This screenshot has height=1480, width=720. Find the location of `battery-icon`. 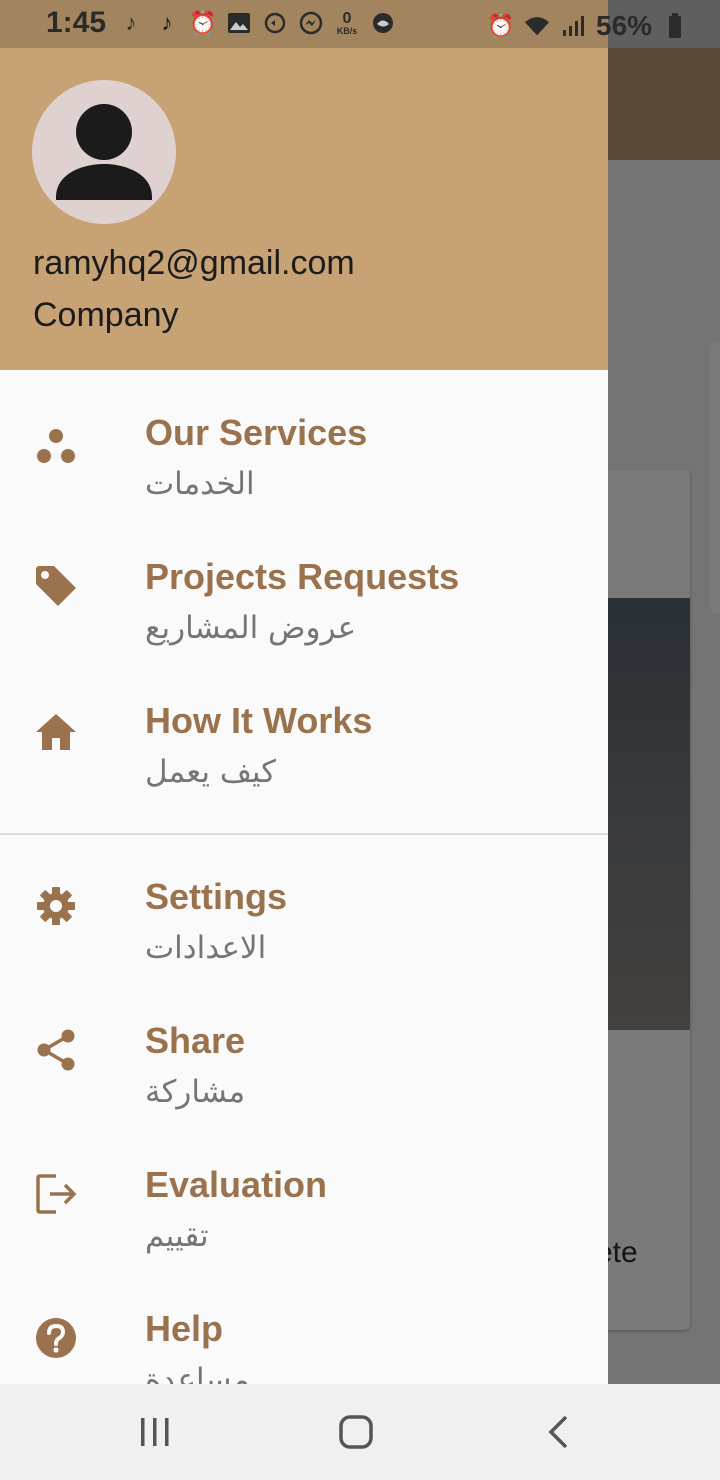

battery-icon is located at coordinates (675, 26).